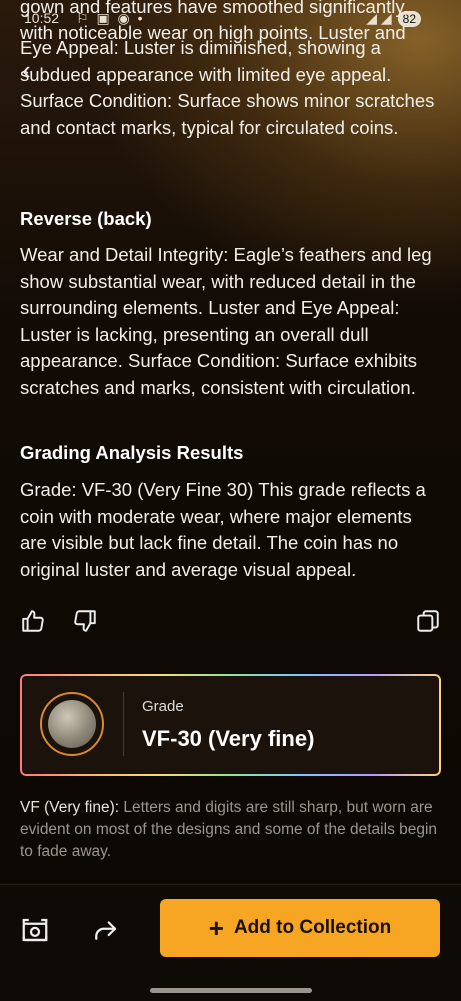 This screenshot has width=461, height=1001. Describe the element at coordinates (123, 724) in the screenshot. I see `card-divider` at that location.